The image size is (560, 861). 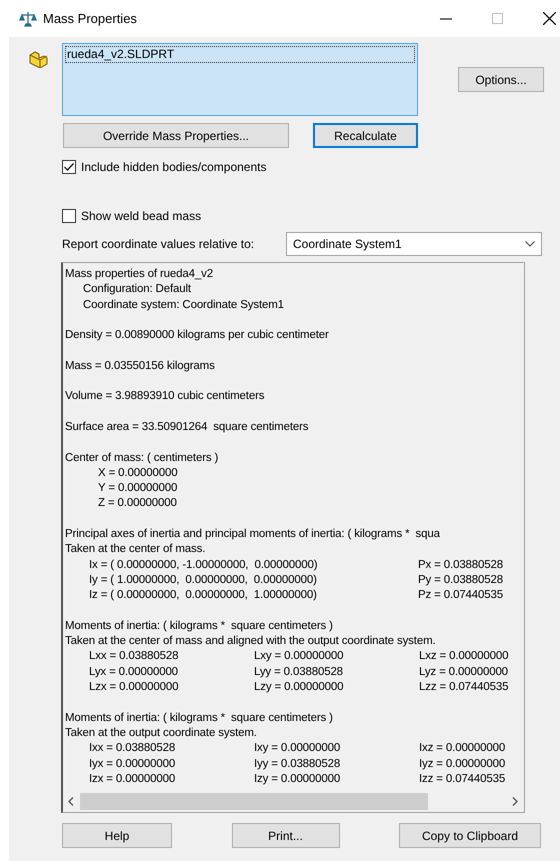 I want to click on report-value: Px = 0.03880528, so click(x=461, y=564).